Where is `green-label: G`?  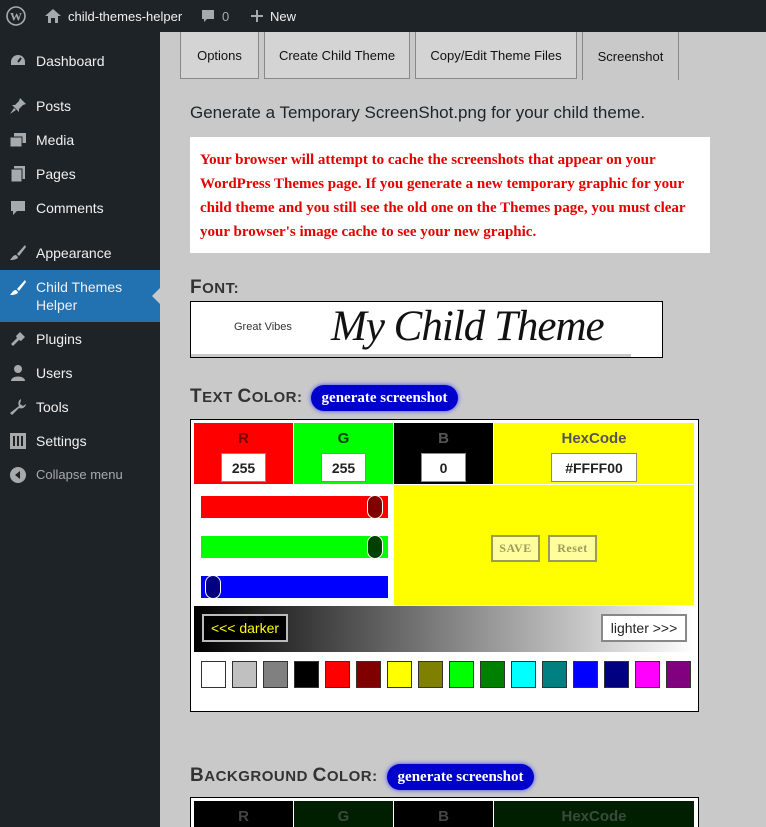 green-label: G is located at coordinates (343, 438).